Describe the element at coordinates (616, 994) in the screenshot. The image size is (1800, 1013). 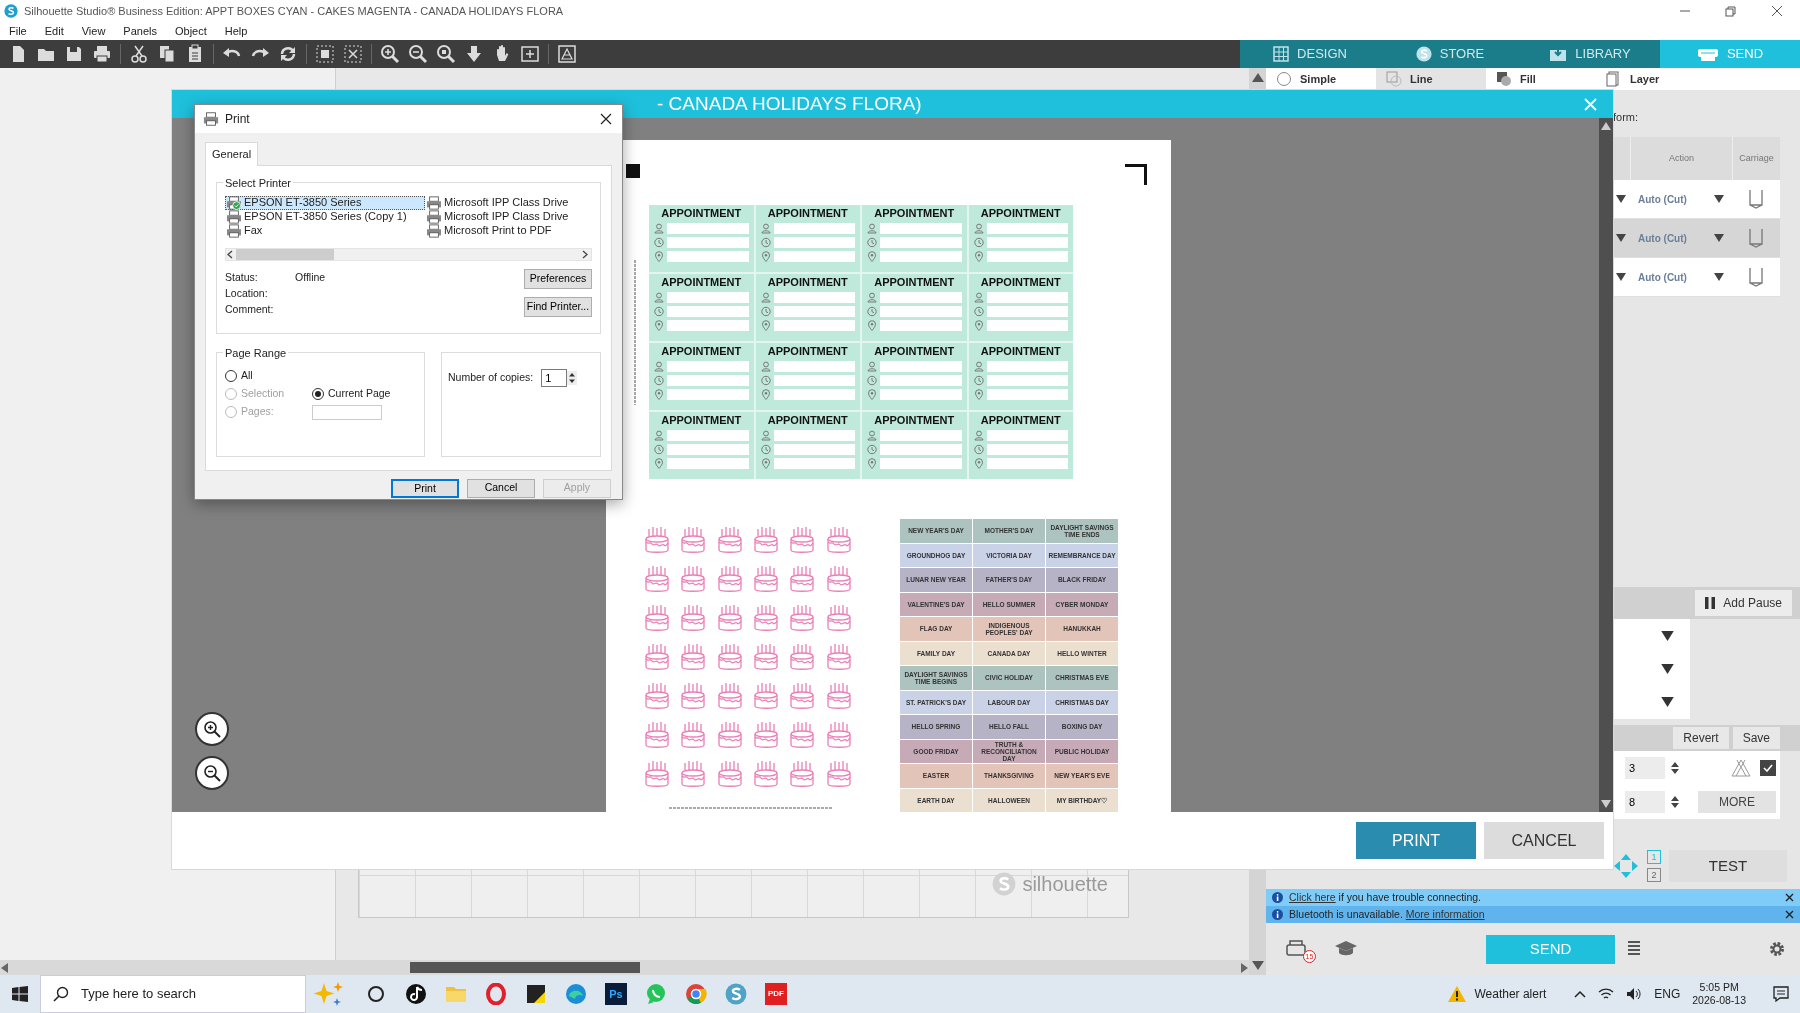
I see `app-icon: Ps` at that location.